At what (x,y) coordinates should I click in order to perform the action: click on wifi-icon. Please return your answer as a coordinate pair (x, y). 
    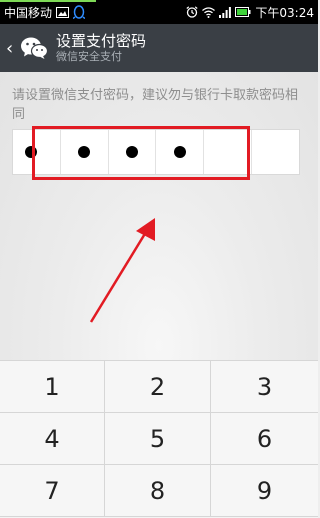
    Looking at the image, I should click on (209, 12).